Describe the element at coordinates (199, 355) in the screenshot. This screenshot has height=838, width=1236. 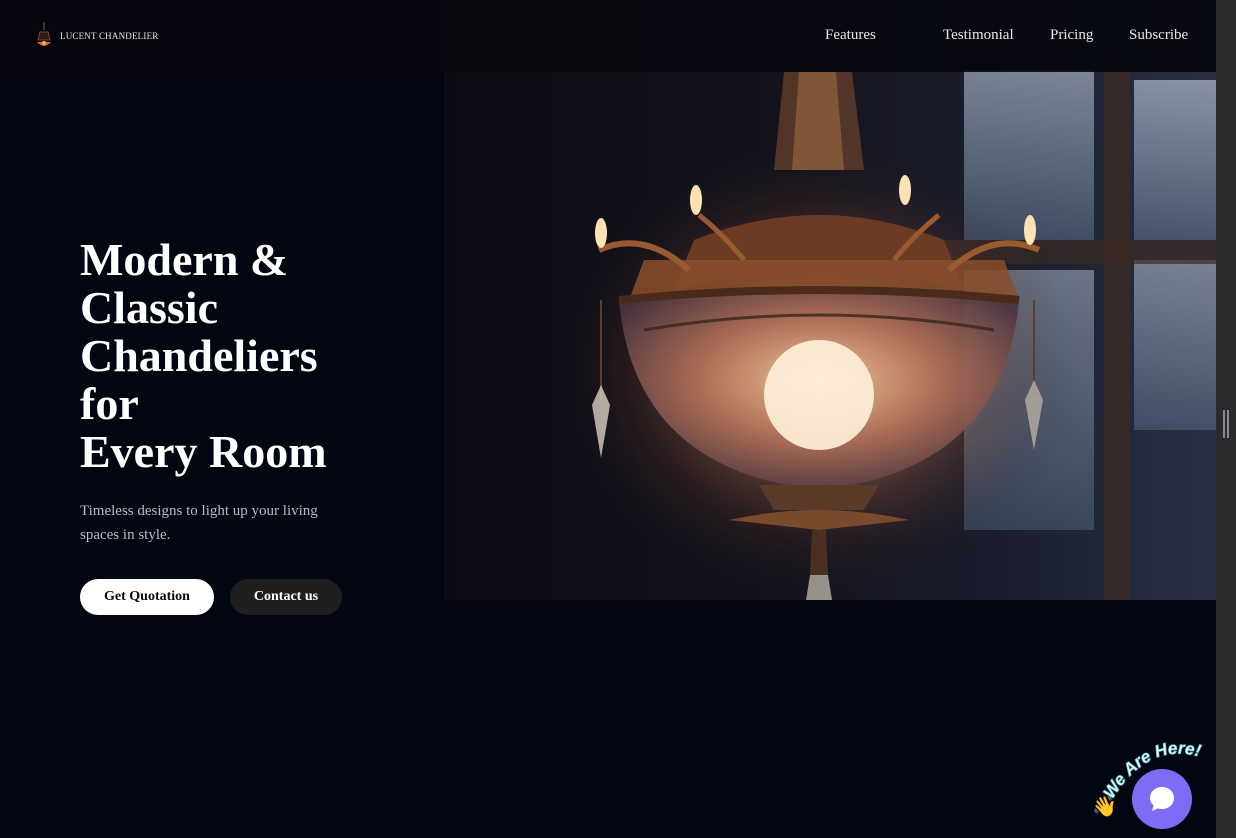
I see `hero-title-line: Chandeliers` at that location.